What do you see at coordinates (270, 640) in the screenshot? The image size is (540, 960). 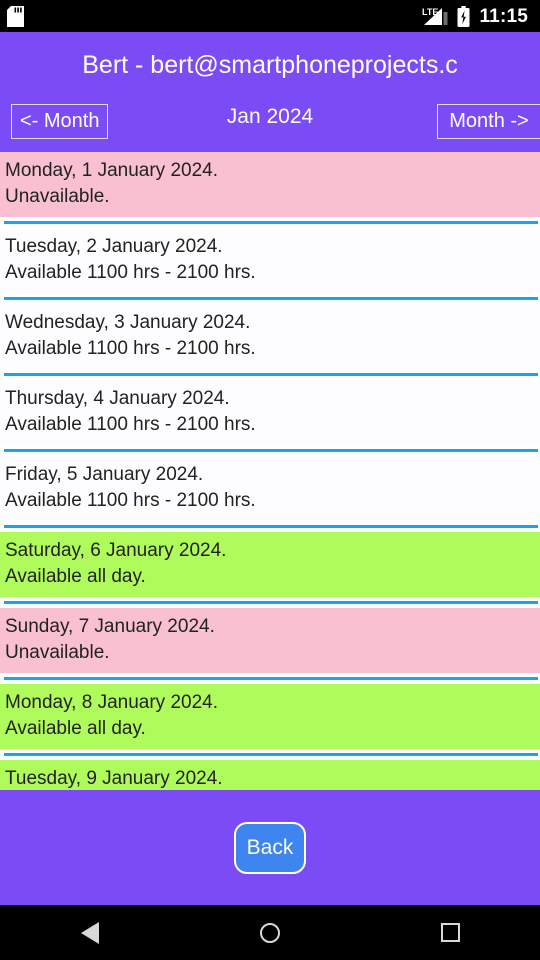 I see `day-row: Sunday, 7 January 2024. Unavailable.` at bounding box center [270, 640].